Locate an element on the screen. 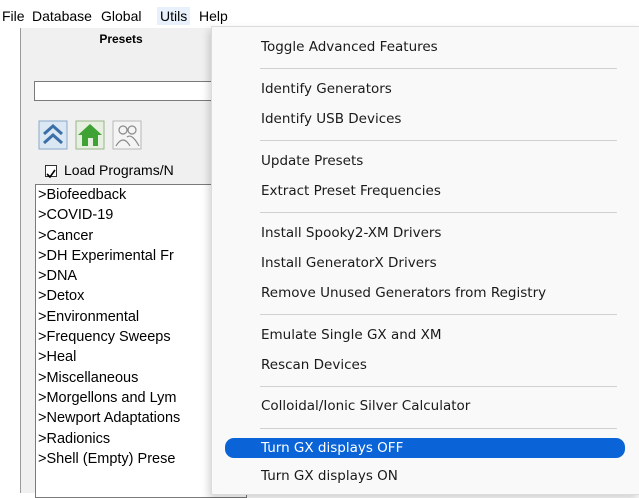 This screenshot has width=639, height=498. home-icon is located at coordinates (90, 135).